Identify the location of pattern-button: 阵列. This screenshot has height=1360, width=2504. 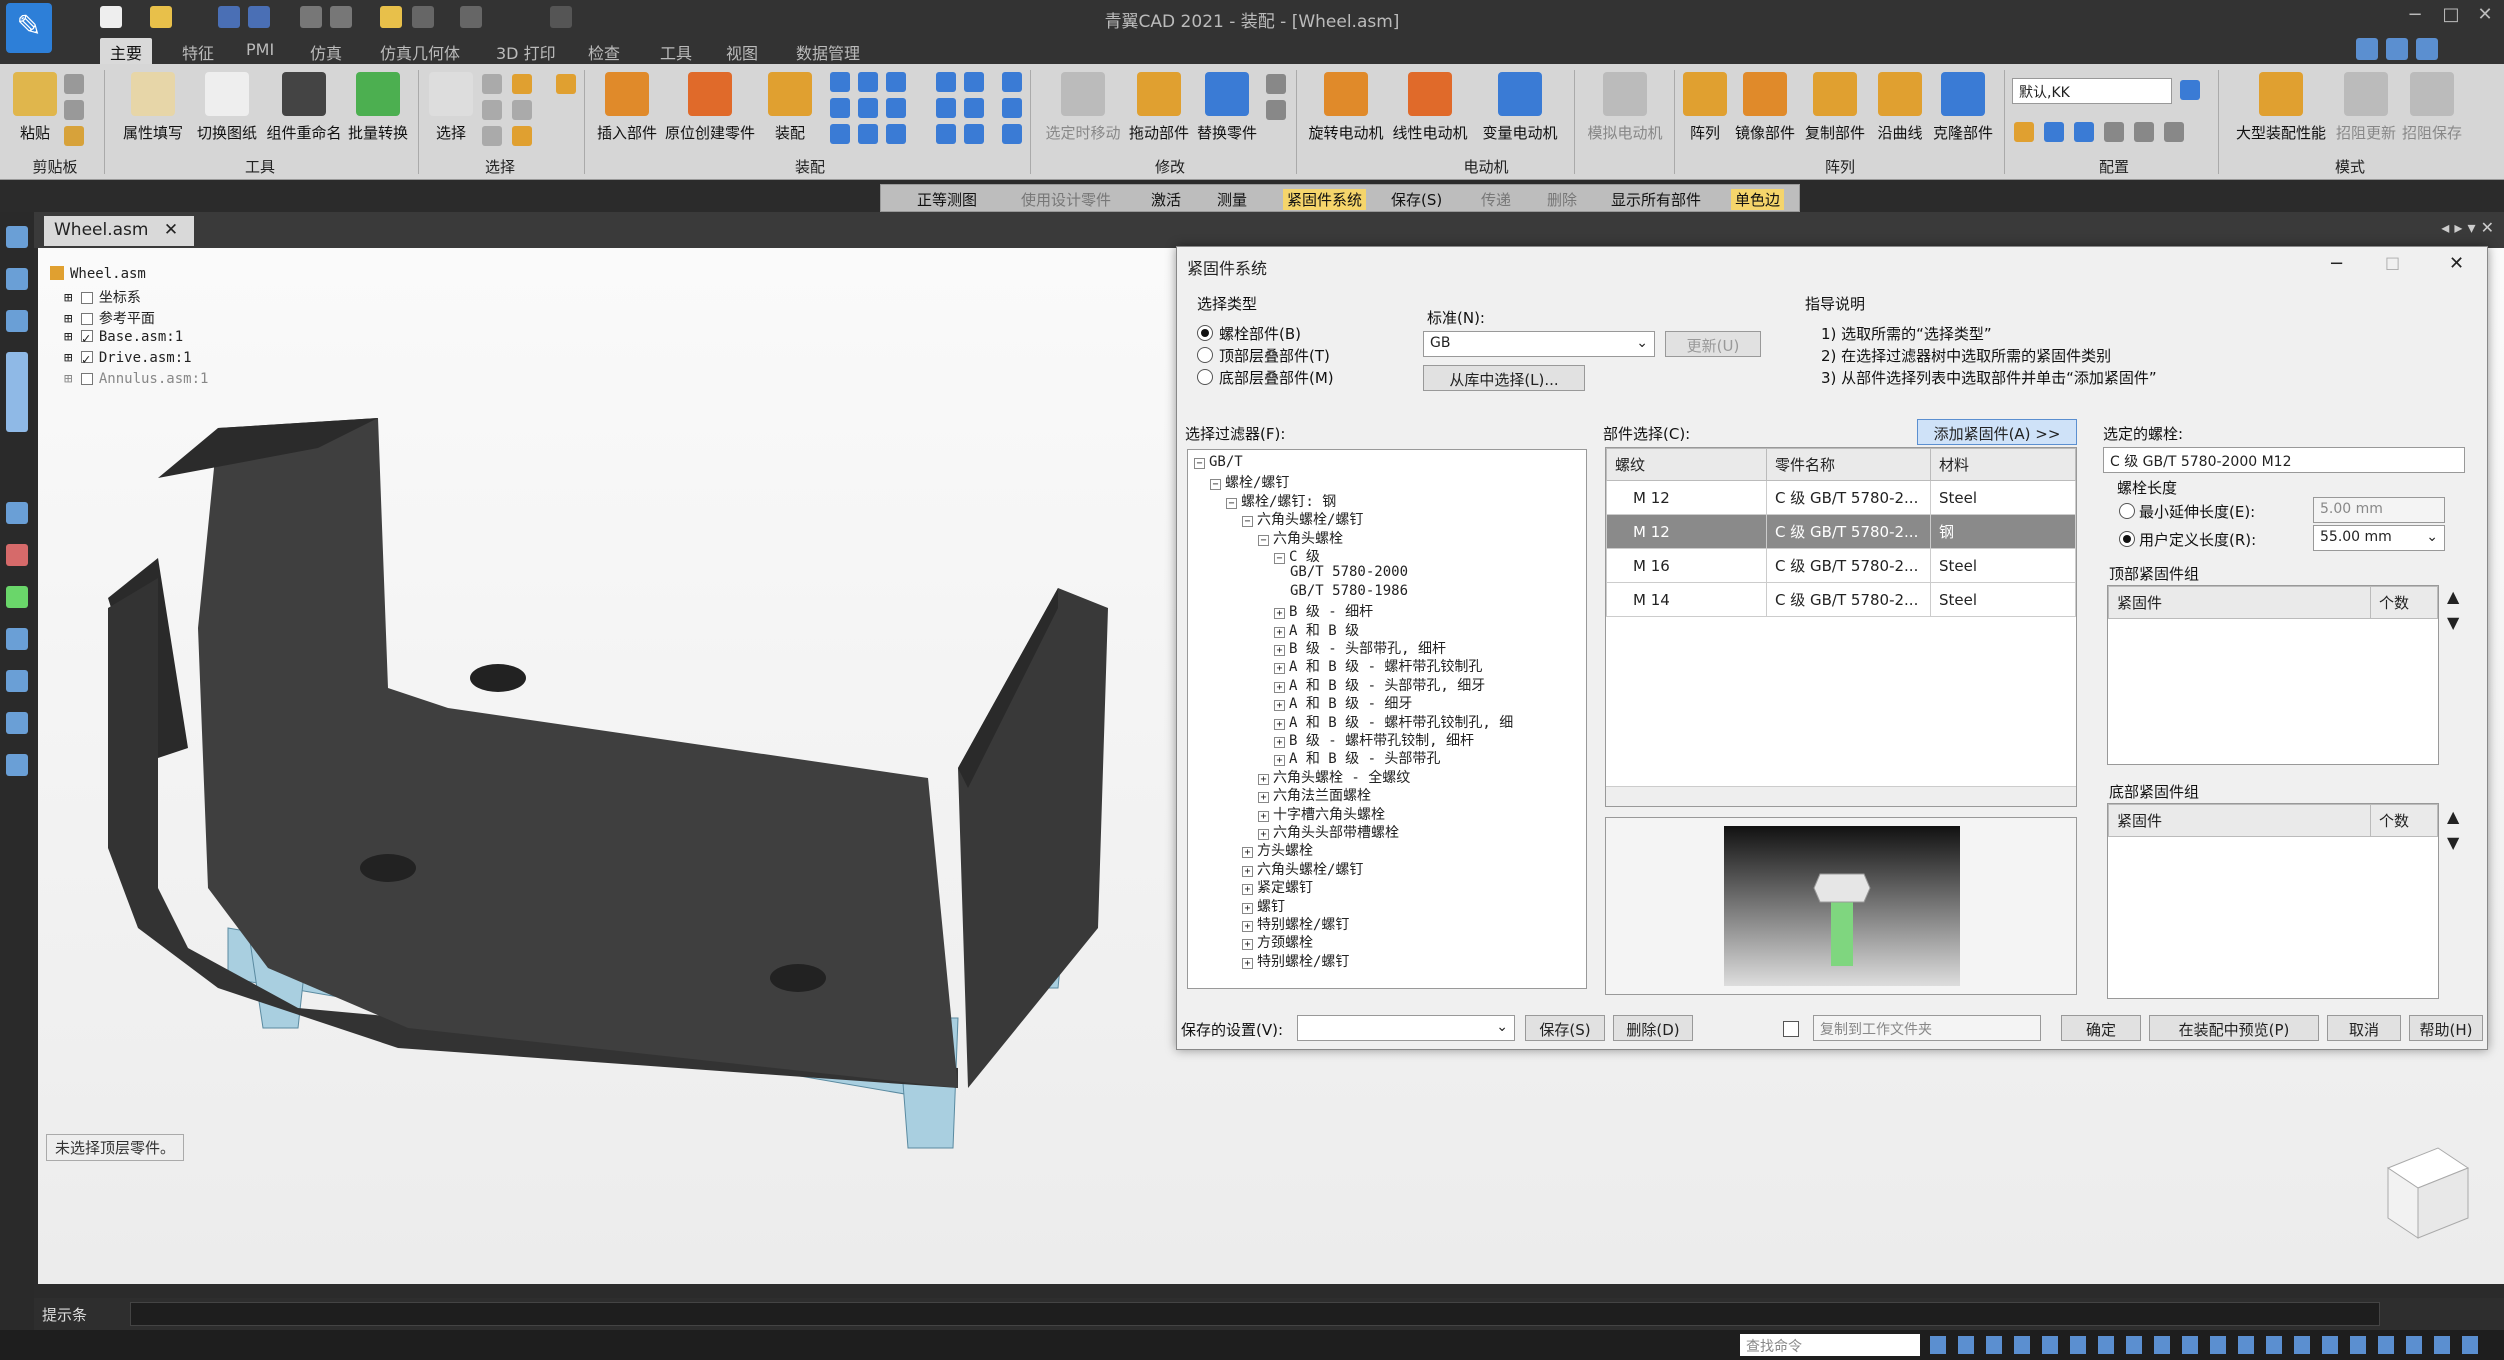
(1705, 107).